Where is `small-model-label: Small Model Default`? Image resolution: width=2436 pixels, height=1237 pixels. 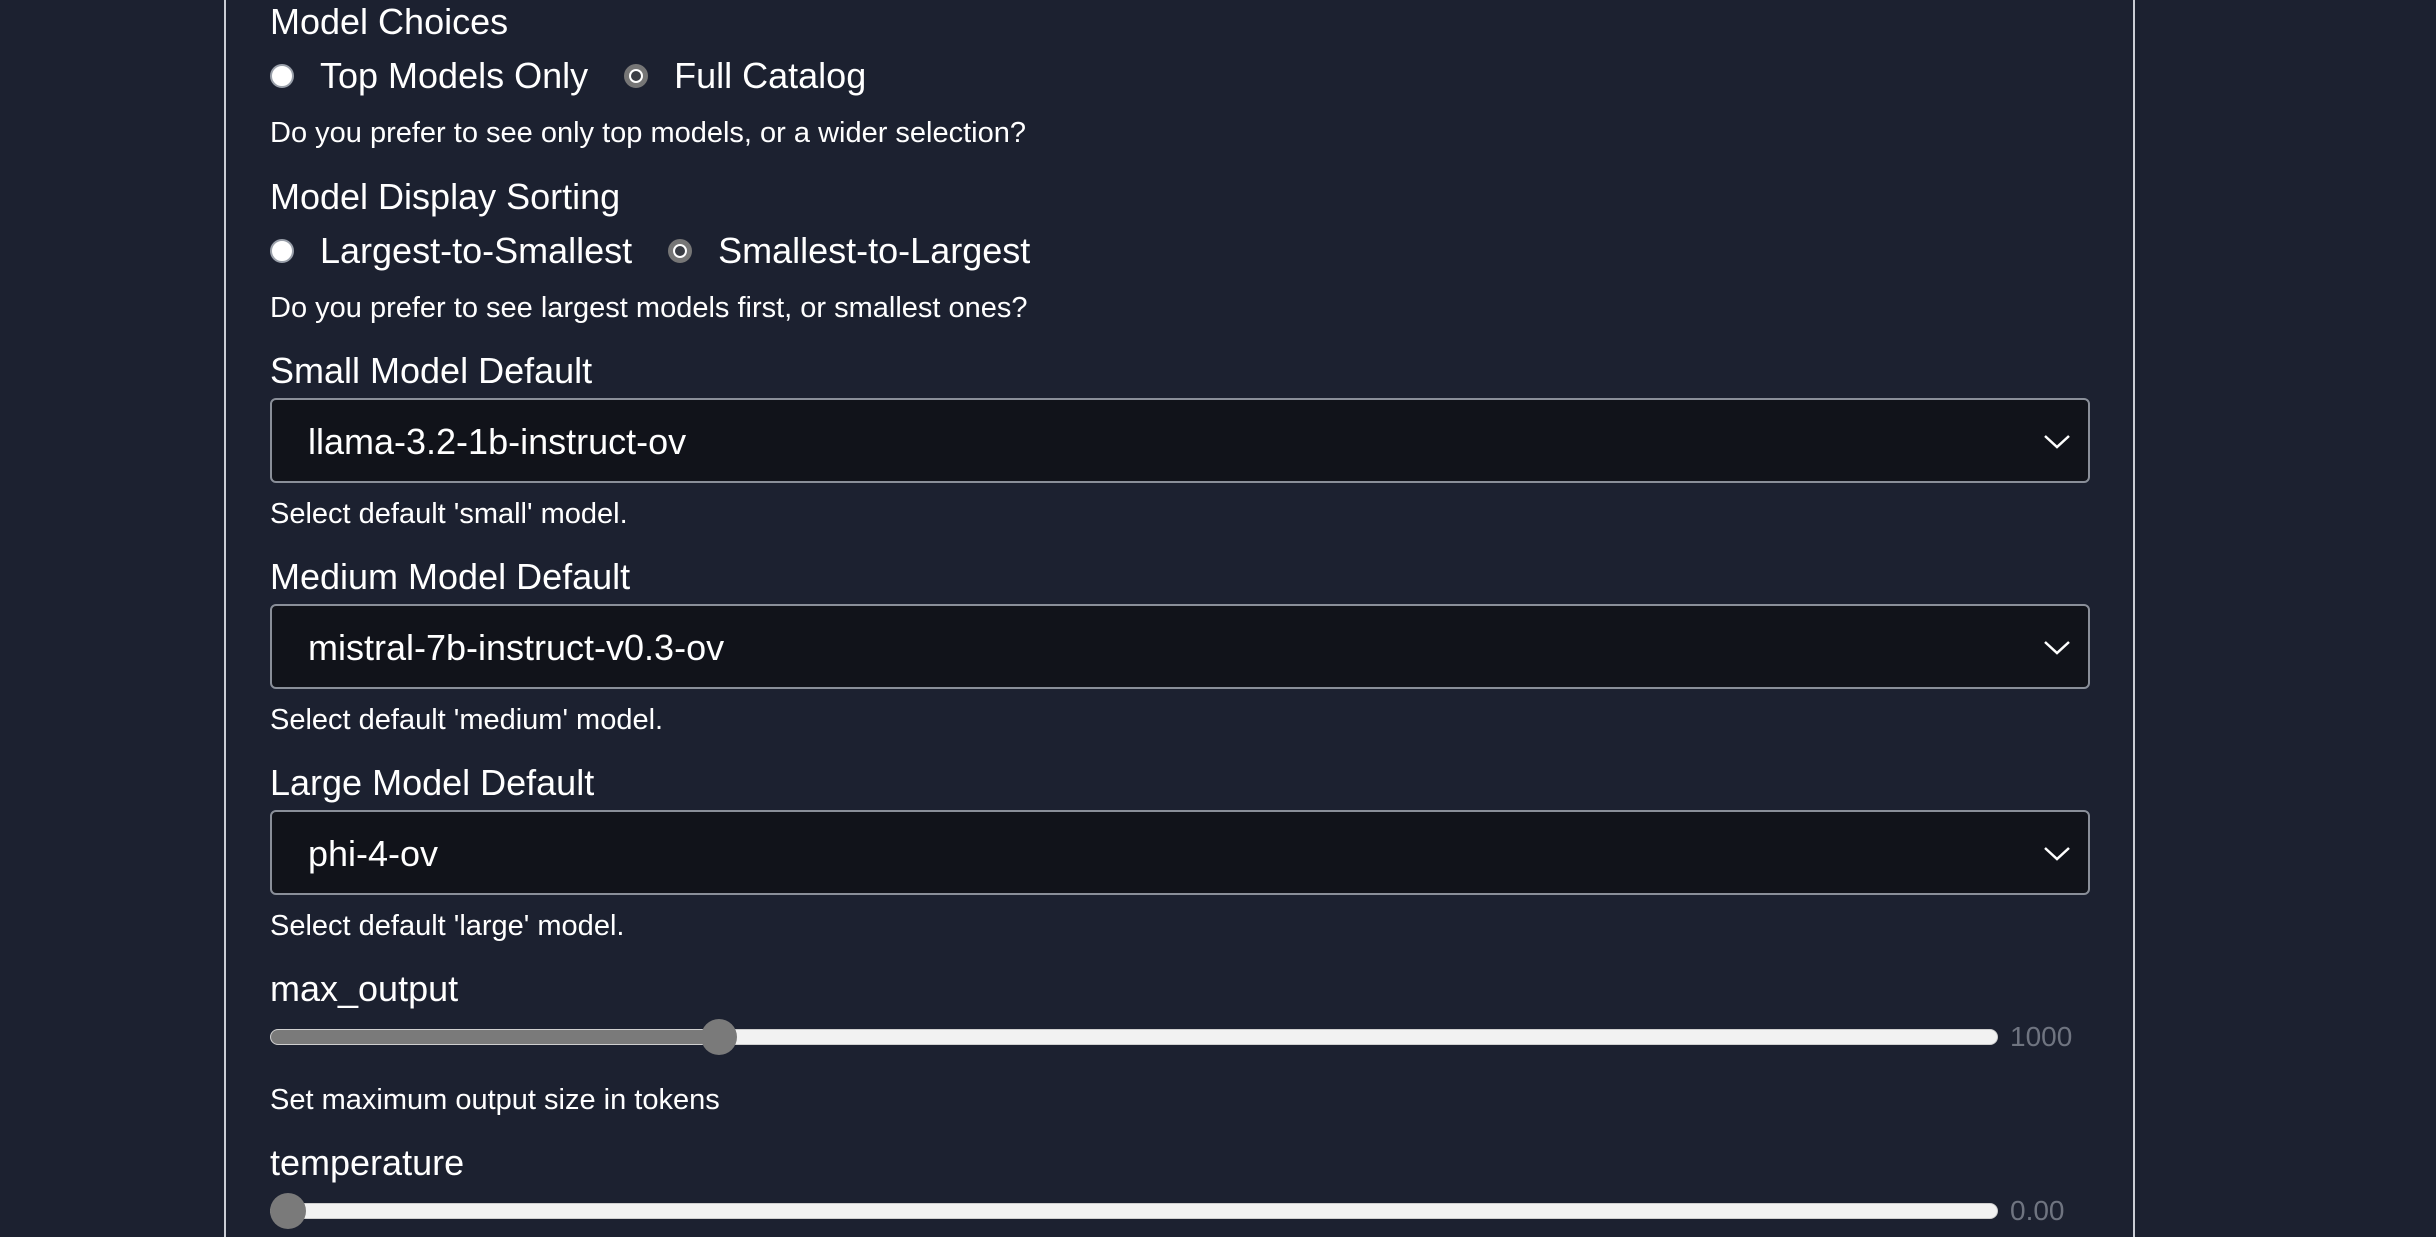
small-model-label: Small Model Default is located at coordinates (431, 370).